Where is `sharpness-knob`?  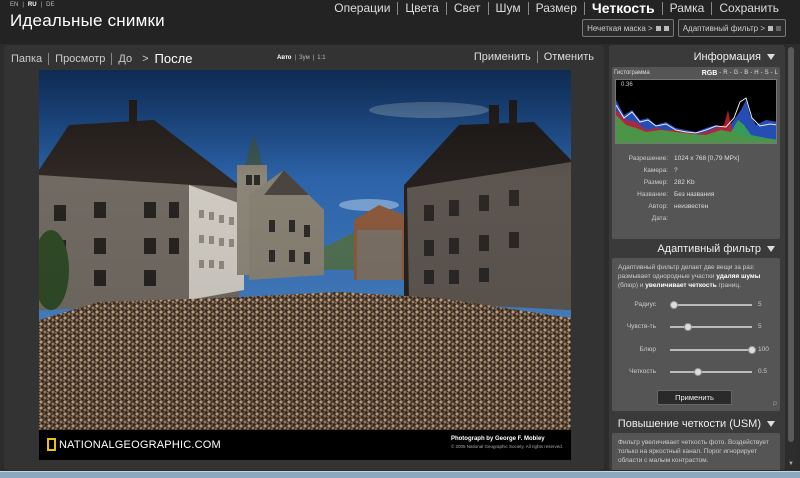 sharpness-knob is located at coordinates (697, 372).